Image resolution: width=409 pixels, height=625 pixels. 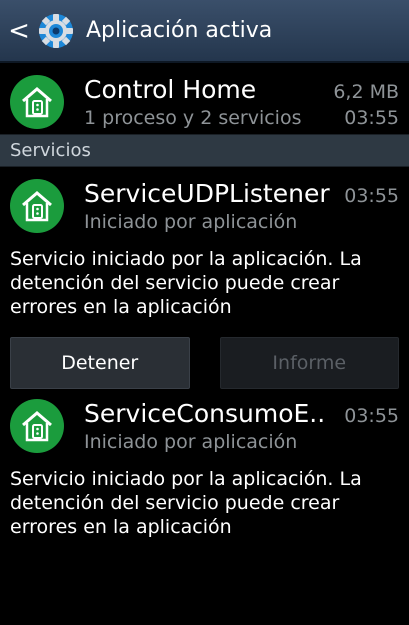 I want to click on report-button: Informe, so click(x=309, y=363).